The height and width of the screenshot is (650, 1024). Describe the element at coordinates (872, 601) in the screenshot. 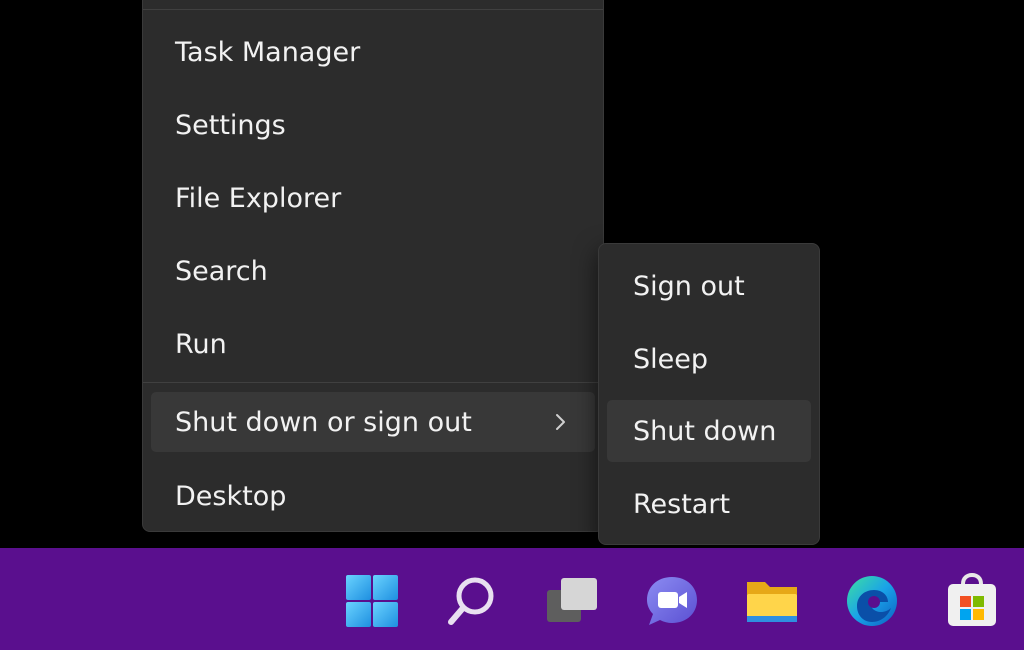

I see `edge-icon` at that location.